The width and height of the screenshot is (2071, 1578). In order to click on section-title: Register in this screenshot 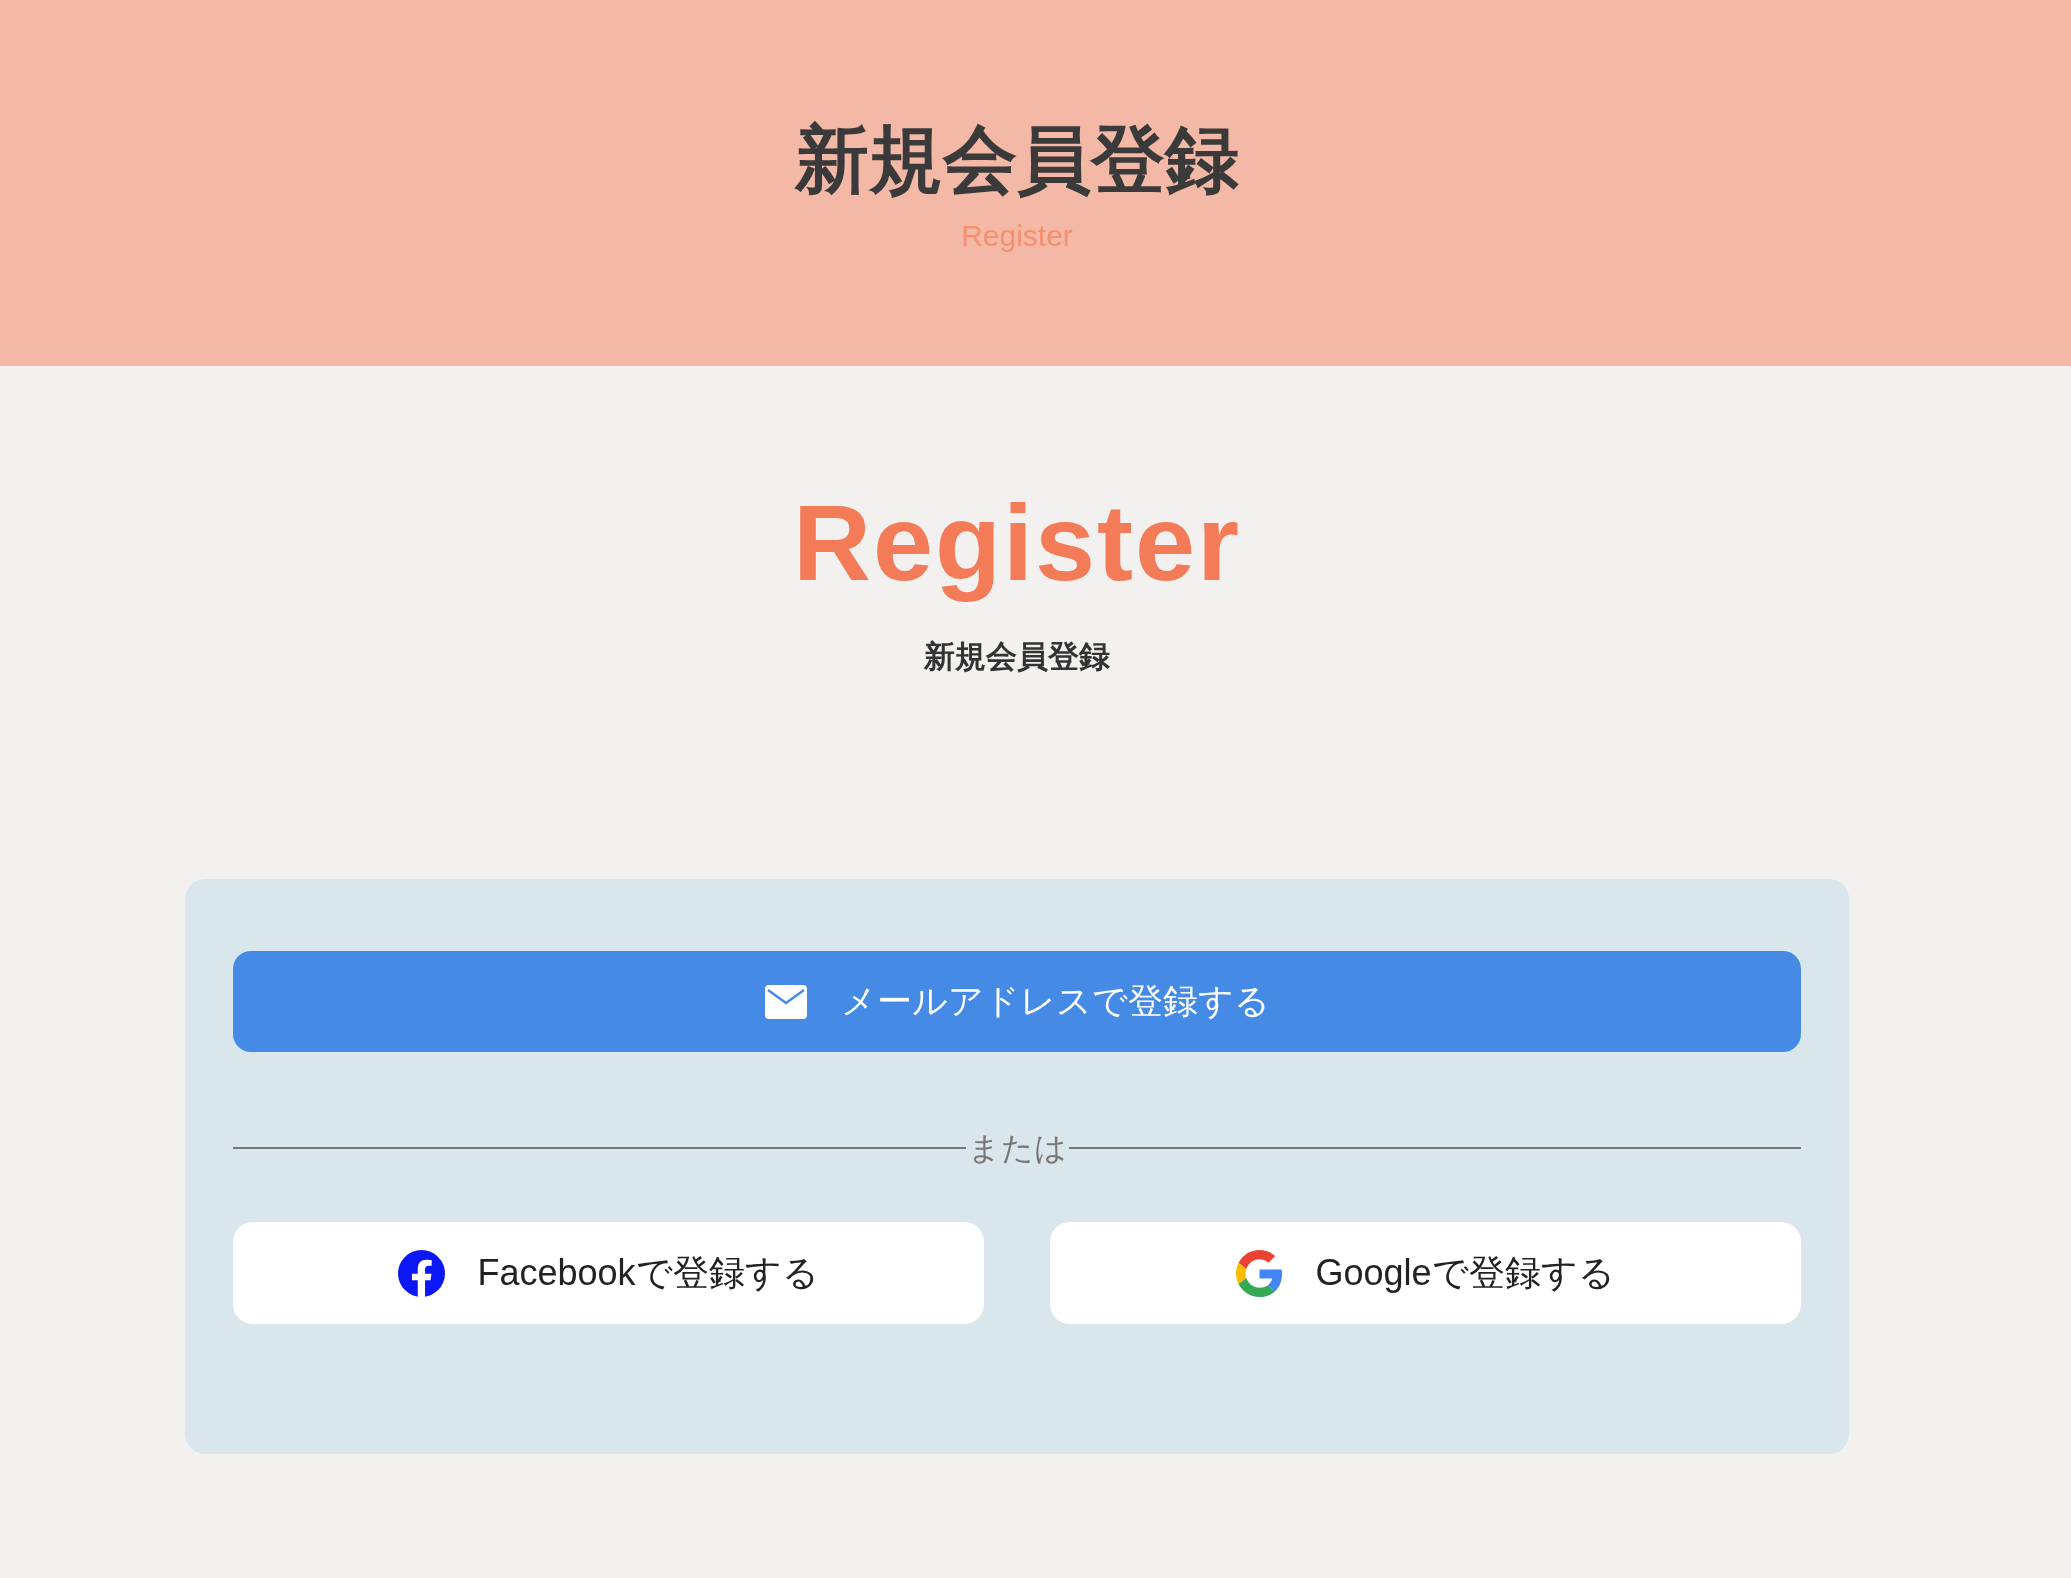, I will do `click(1017, 543)`.